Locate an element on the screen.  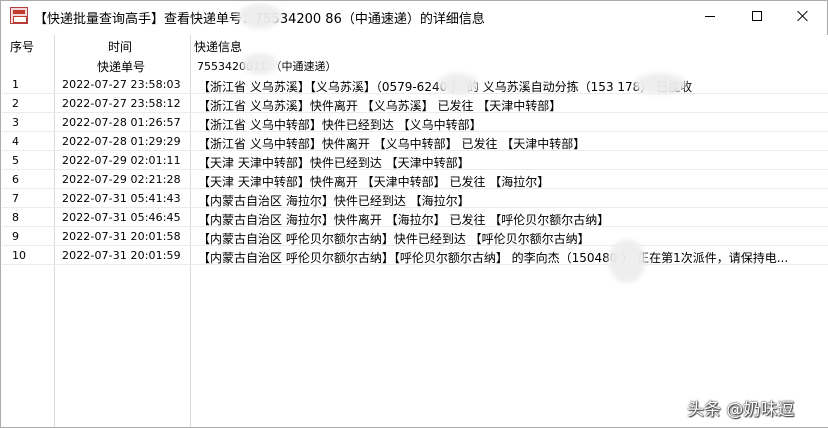
minimize-icon is located at coordinates (710, 16).